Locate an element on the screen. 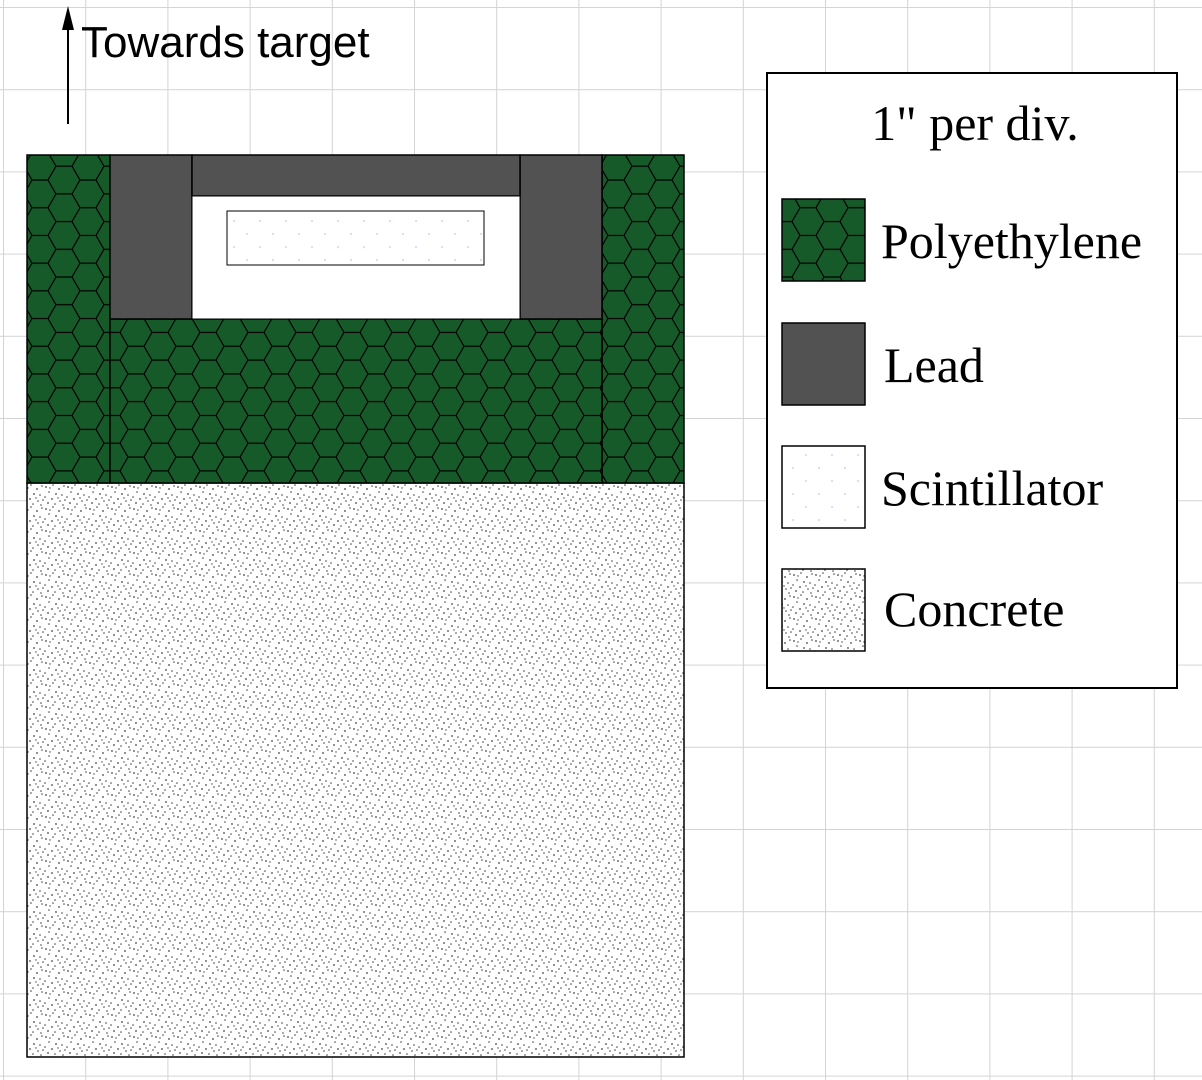 The width and height of the screenshot is (1202, 1080). legend-title: 1" per div. is located at coordinates (974, 123).